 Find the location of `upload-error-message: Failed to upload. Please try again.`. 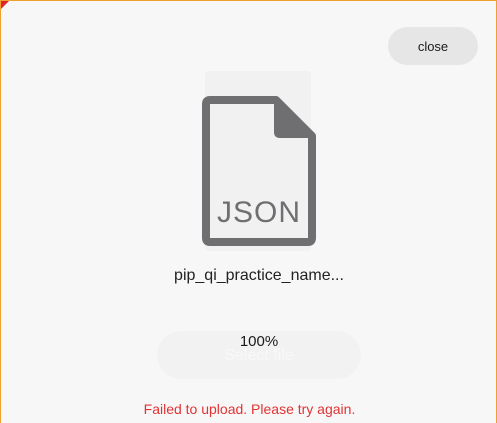

upload-error-message: Failed to upload. Please try again. is located at coordinates (249, 409).